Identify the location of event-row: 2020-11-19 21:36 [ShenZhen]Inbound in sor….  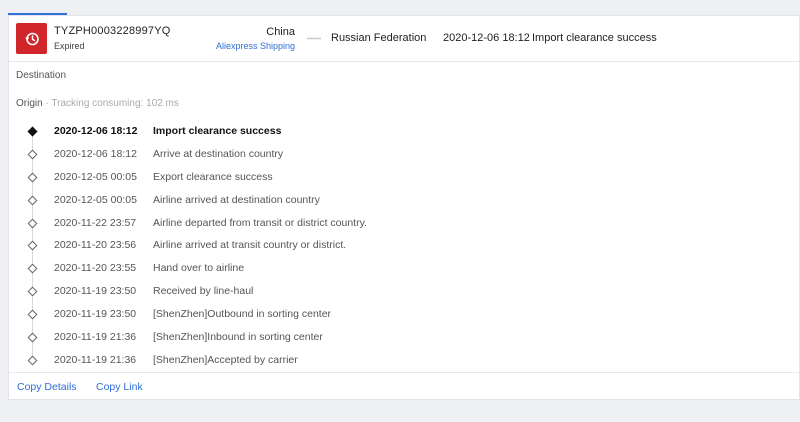
(404, 337).